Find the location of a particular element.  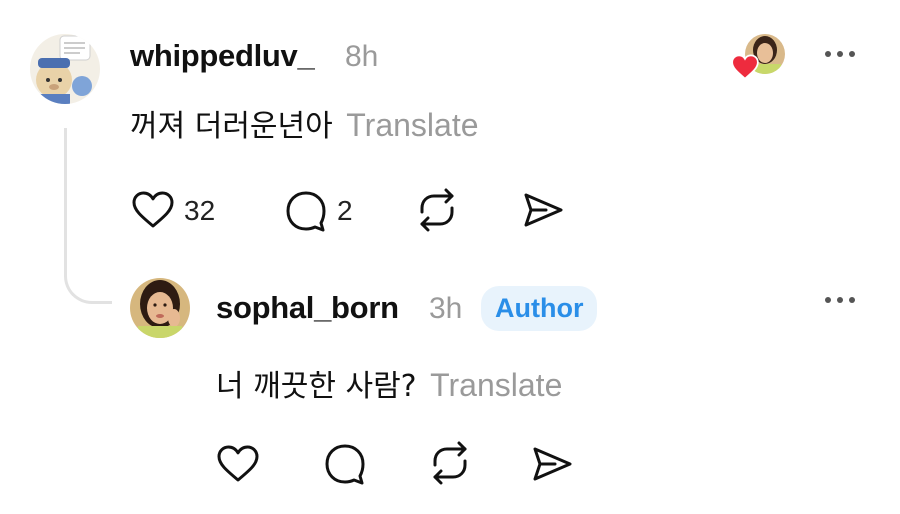

heart-filled-icon is located at coordinates (745, 67).